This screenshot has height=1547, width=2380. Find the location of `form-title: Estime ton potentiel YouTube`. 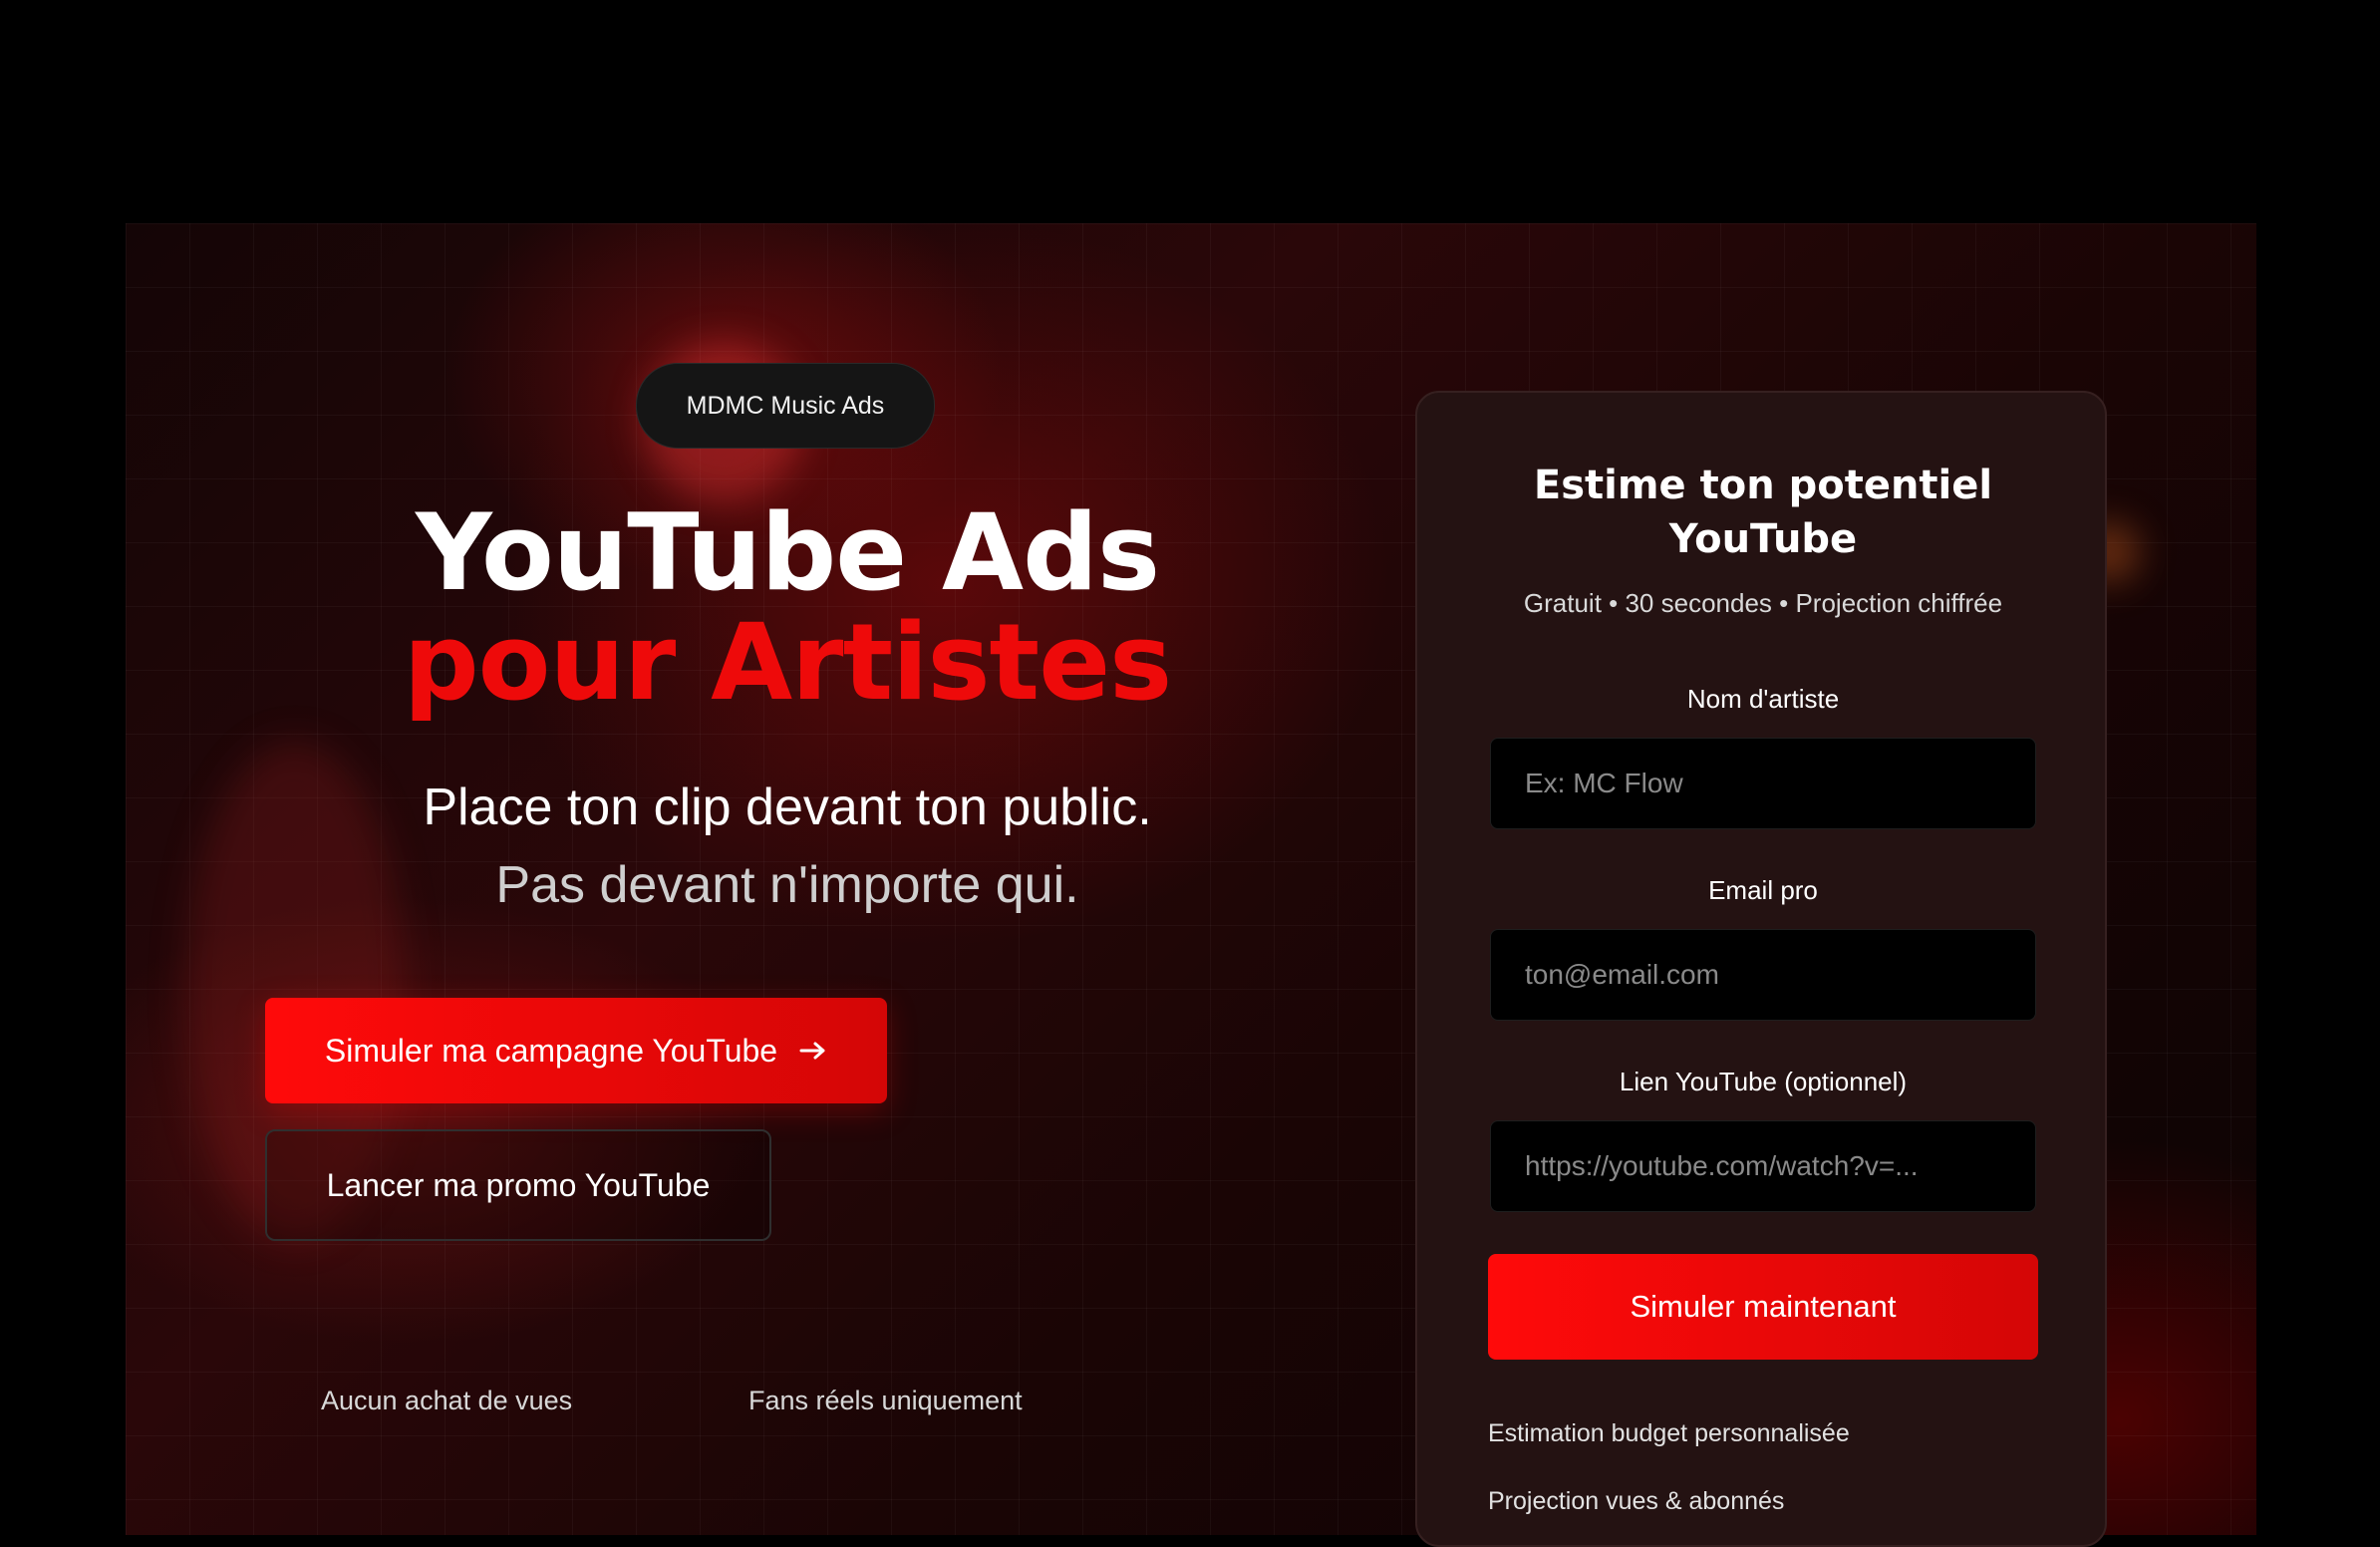

form-title: Estime ton potentiel YouTube is located at coordinates (1763, 512).